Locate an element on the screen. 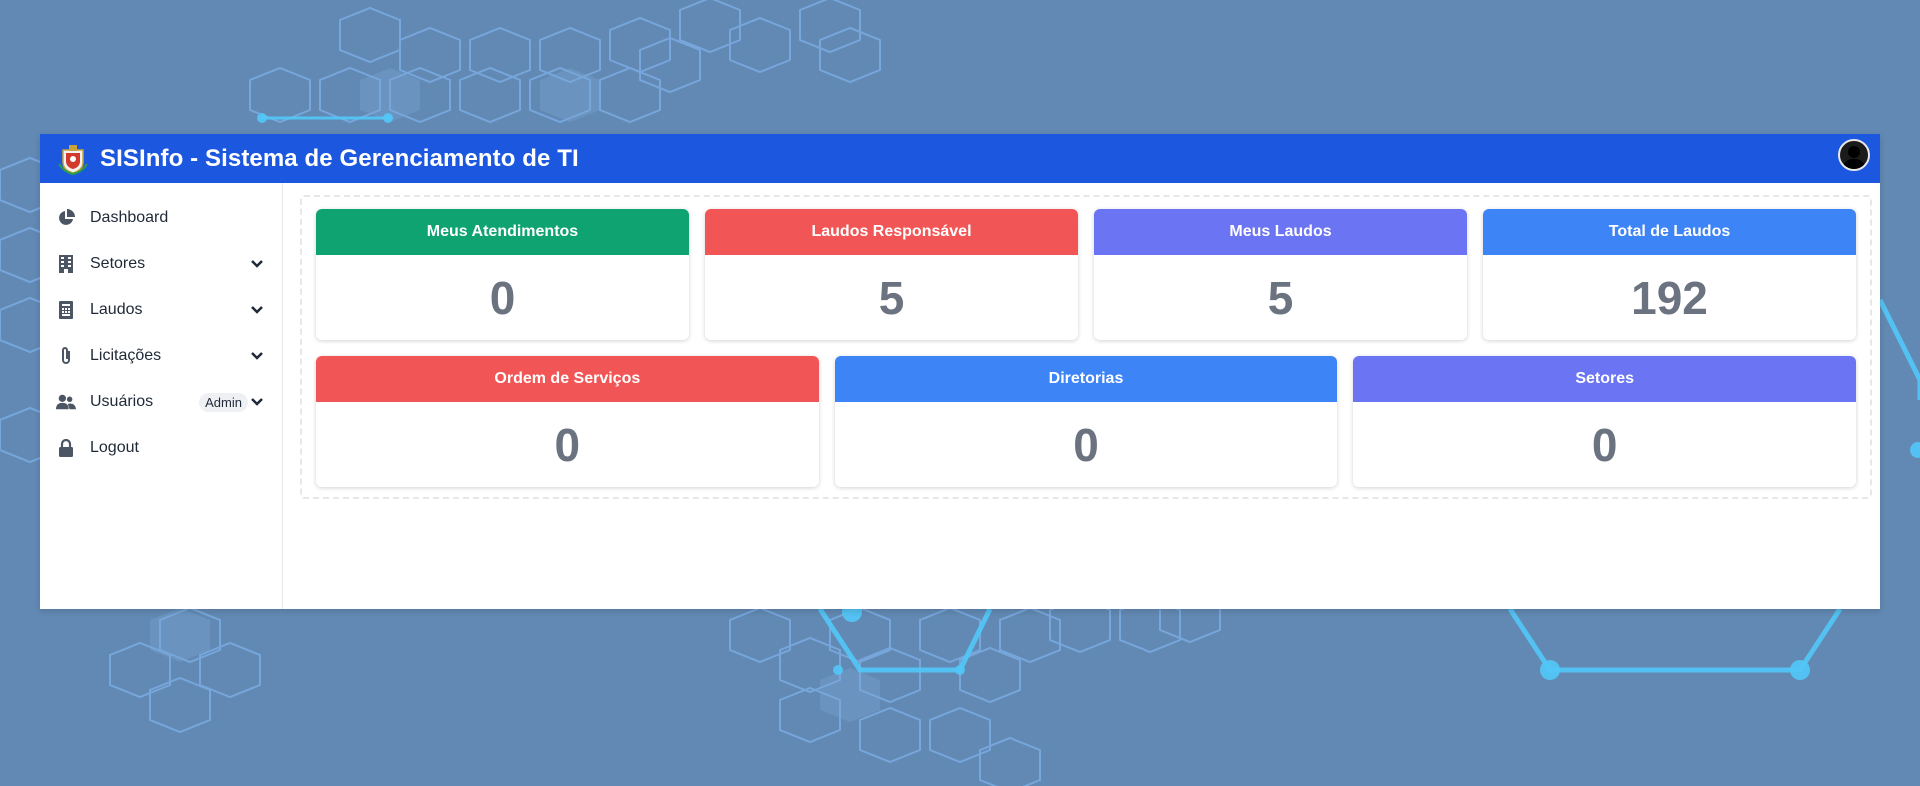 Image resolution: width=1920 pixels, height=786 pixels. stat-card-laudos-responsavel: Laudos Responsável 5 is located at coordinates (891, 274).